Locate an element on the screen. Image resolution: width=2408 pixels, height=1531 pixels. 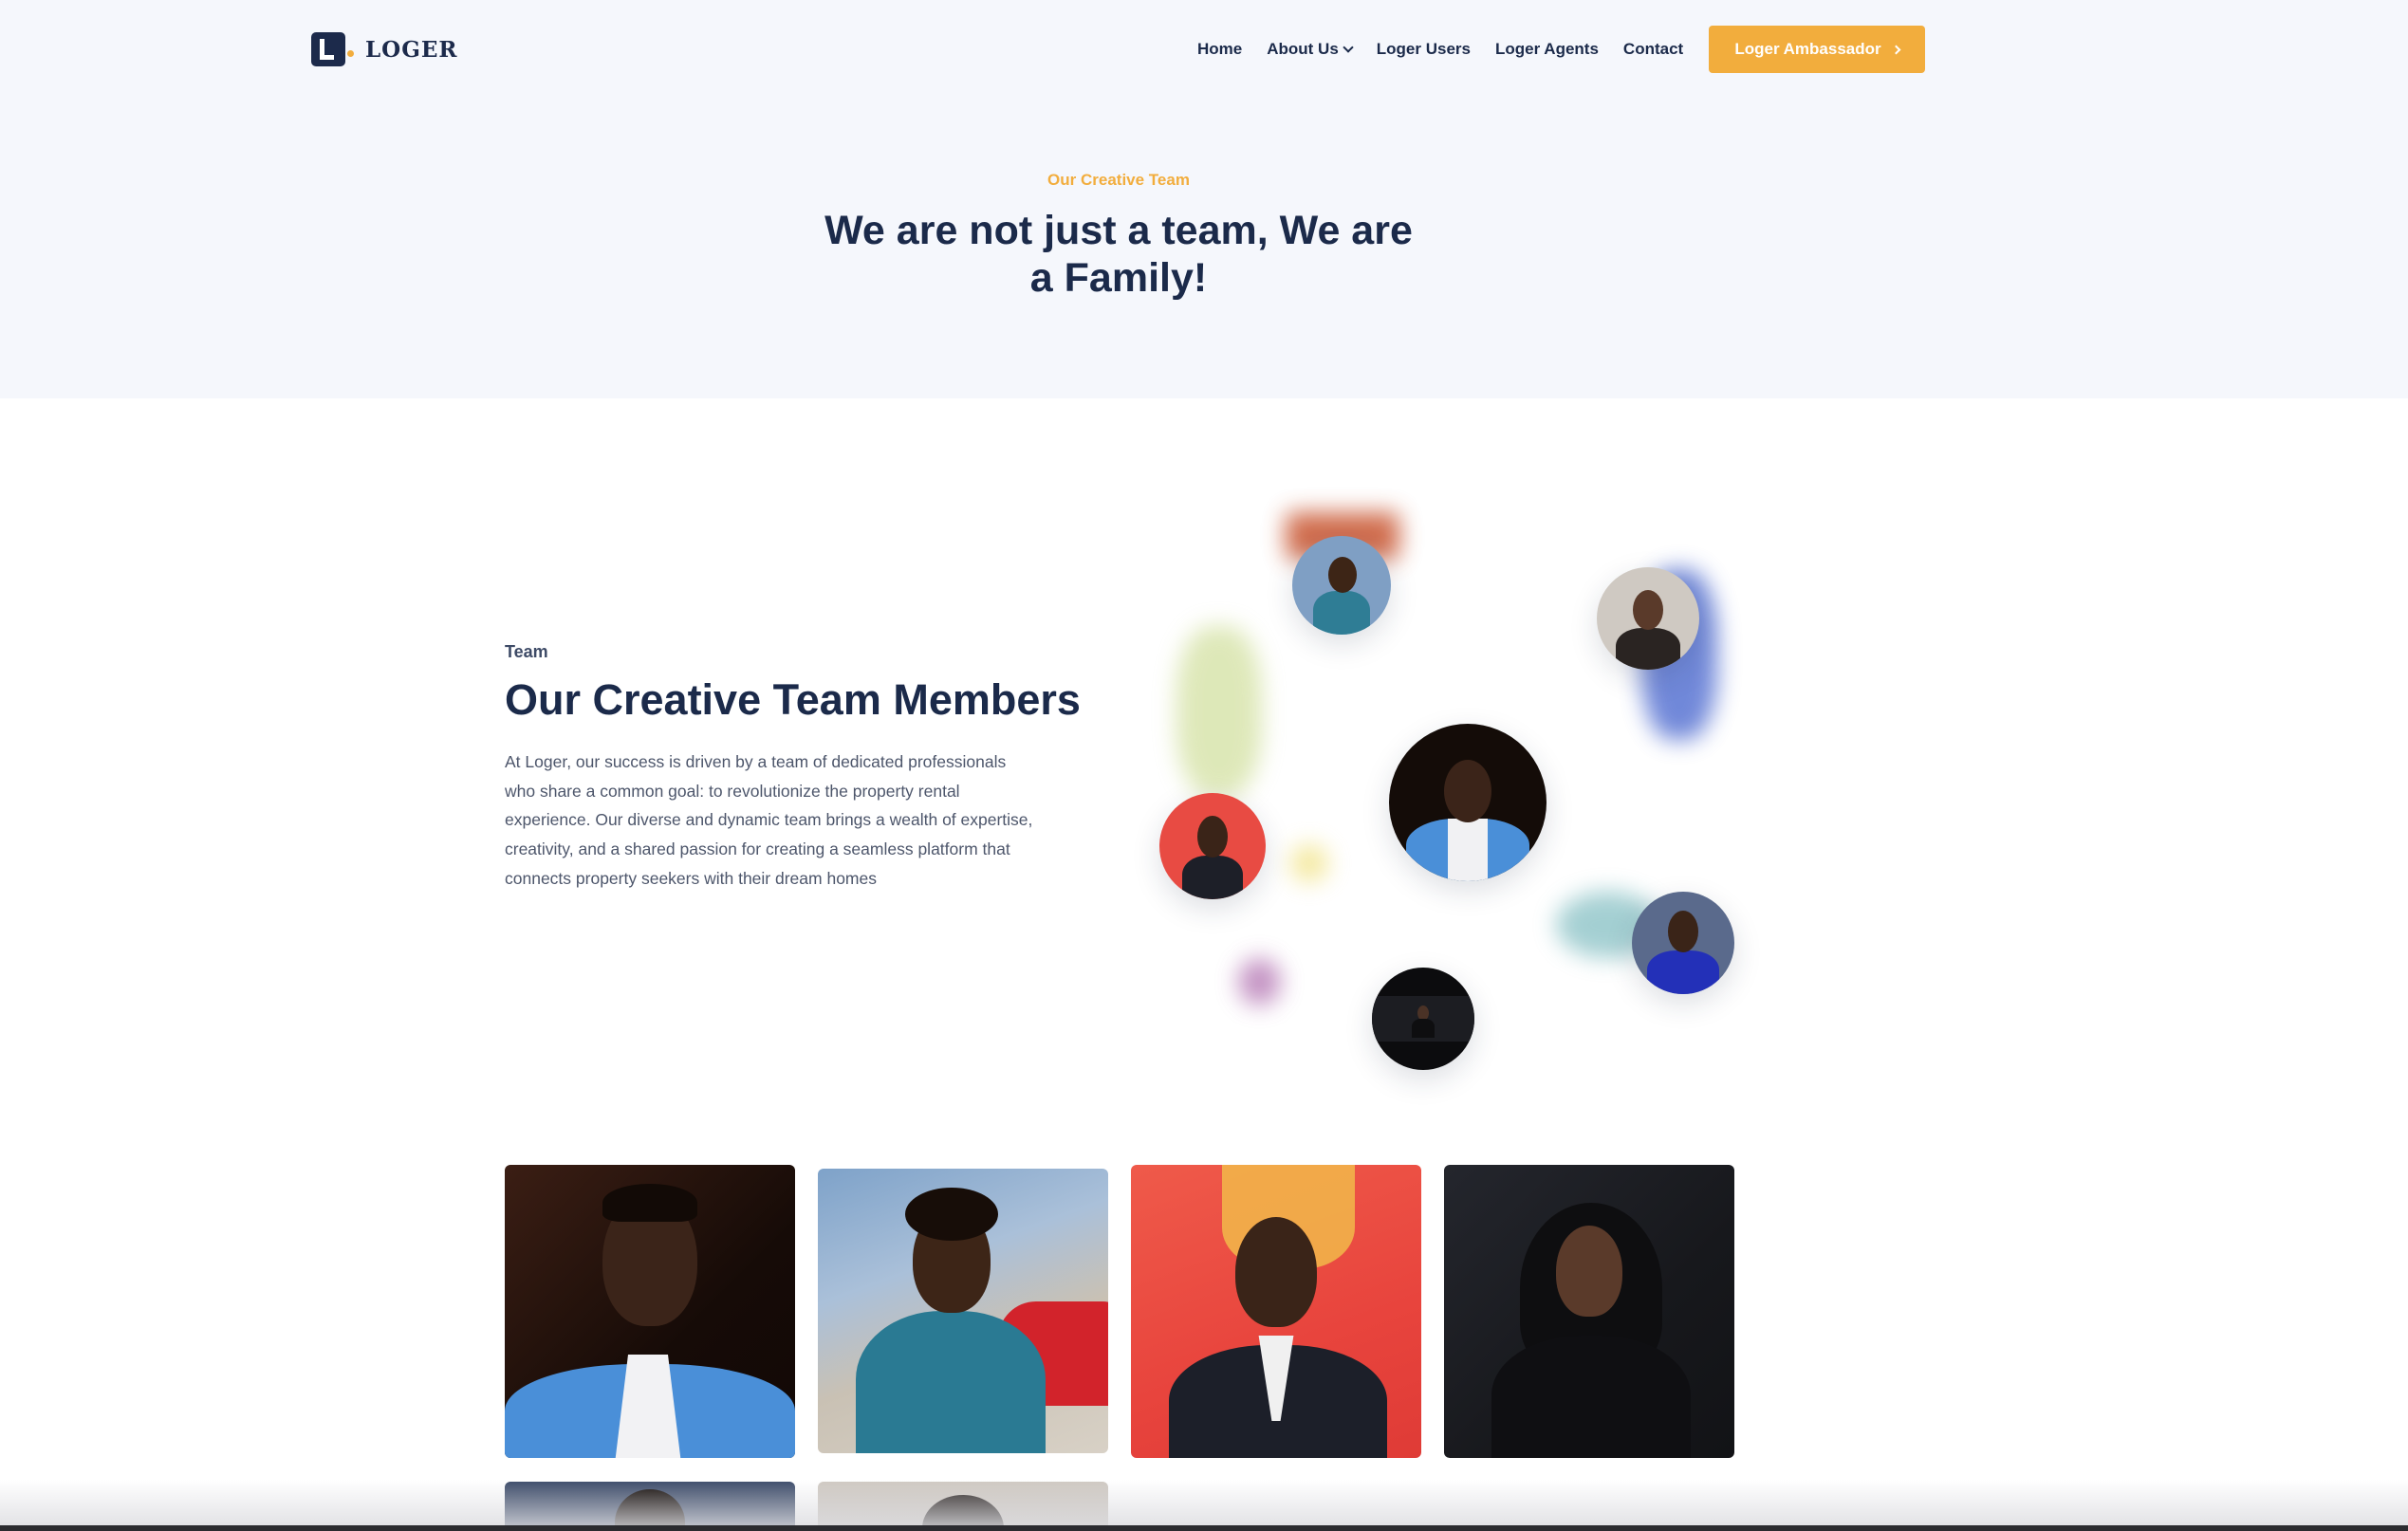
logo-dot-icon is located at coordinates (350, 53).